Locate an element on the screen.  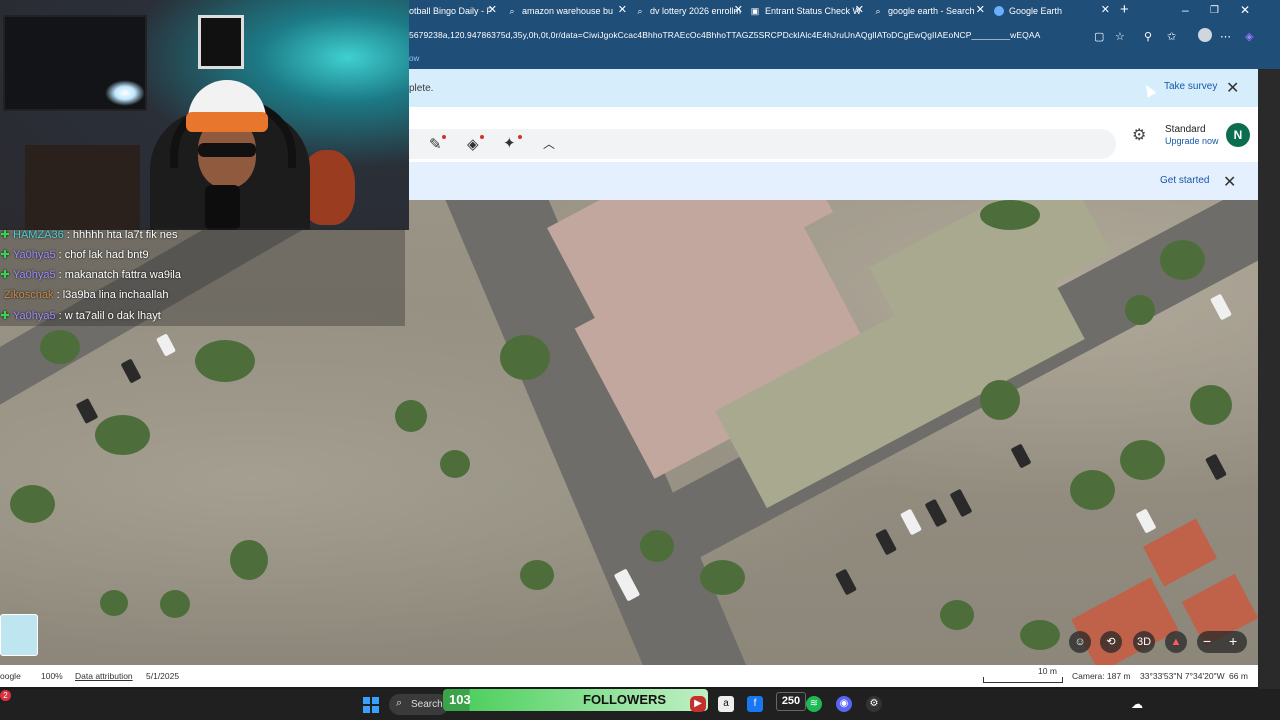
minimize-icon: – is located at coordinates (1185, 10).